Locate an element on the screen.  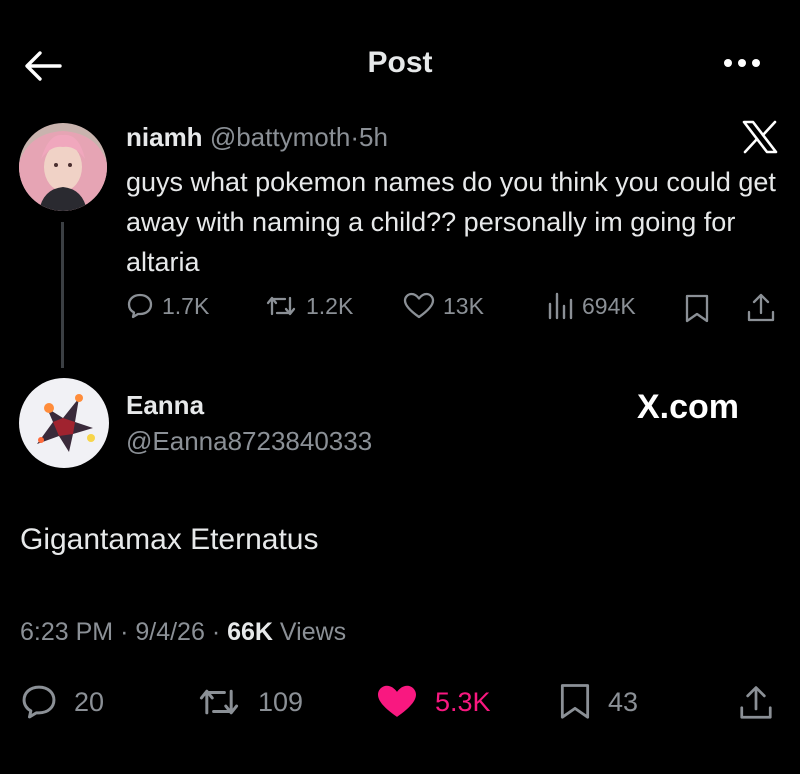
reply-text: Gigantamax Eternatus is located at coordinates (169, 539).